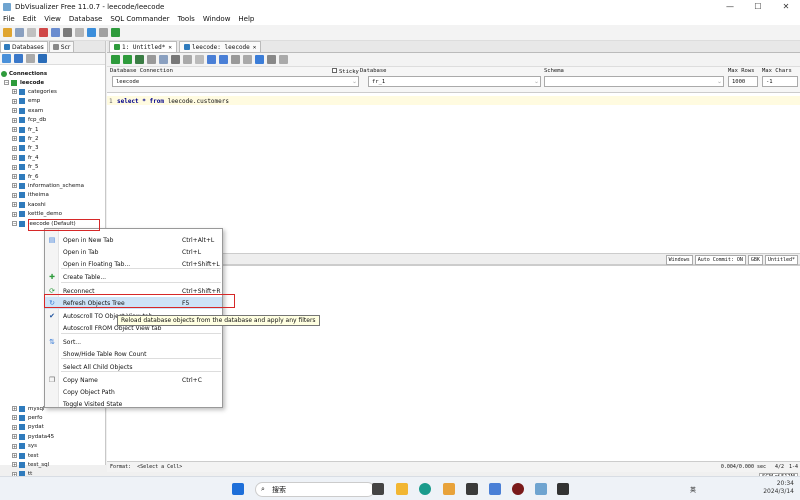 This screenshot has height=500, width=800. What do you see at coordinates (28, 427) in the screenshot?
I see `tree-node: + pydat` at bounding box center [28, 427].